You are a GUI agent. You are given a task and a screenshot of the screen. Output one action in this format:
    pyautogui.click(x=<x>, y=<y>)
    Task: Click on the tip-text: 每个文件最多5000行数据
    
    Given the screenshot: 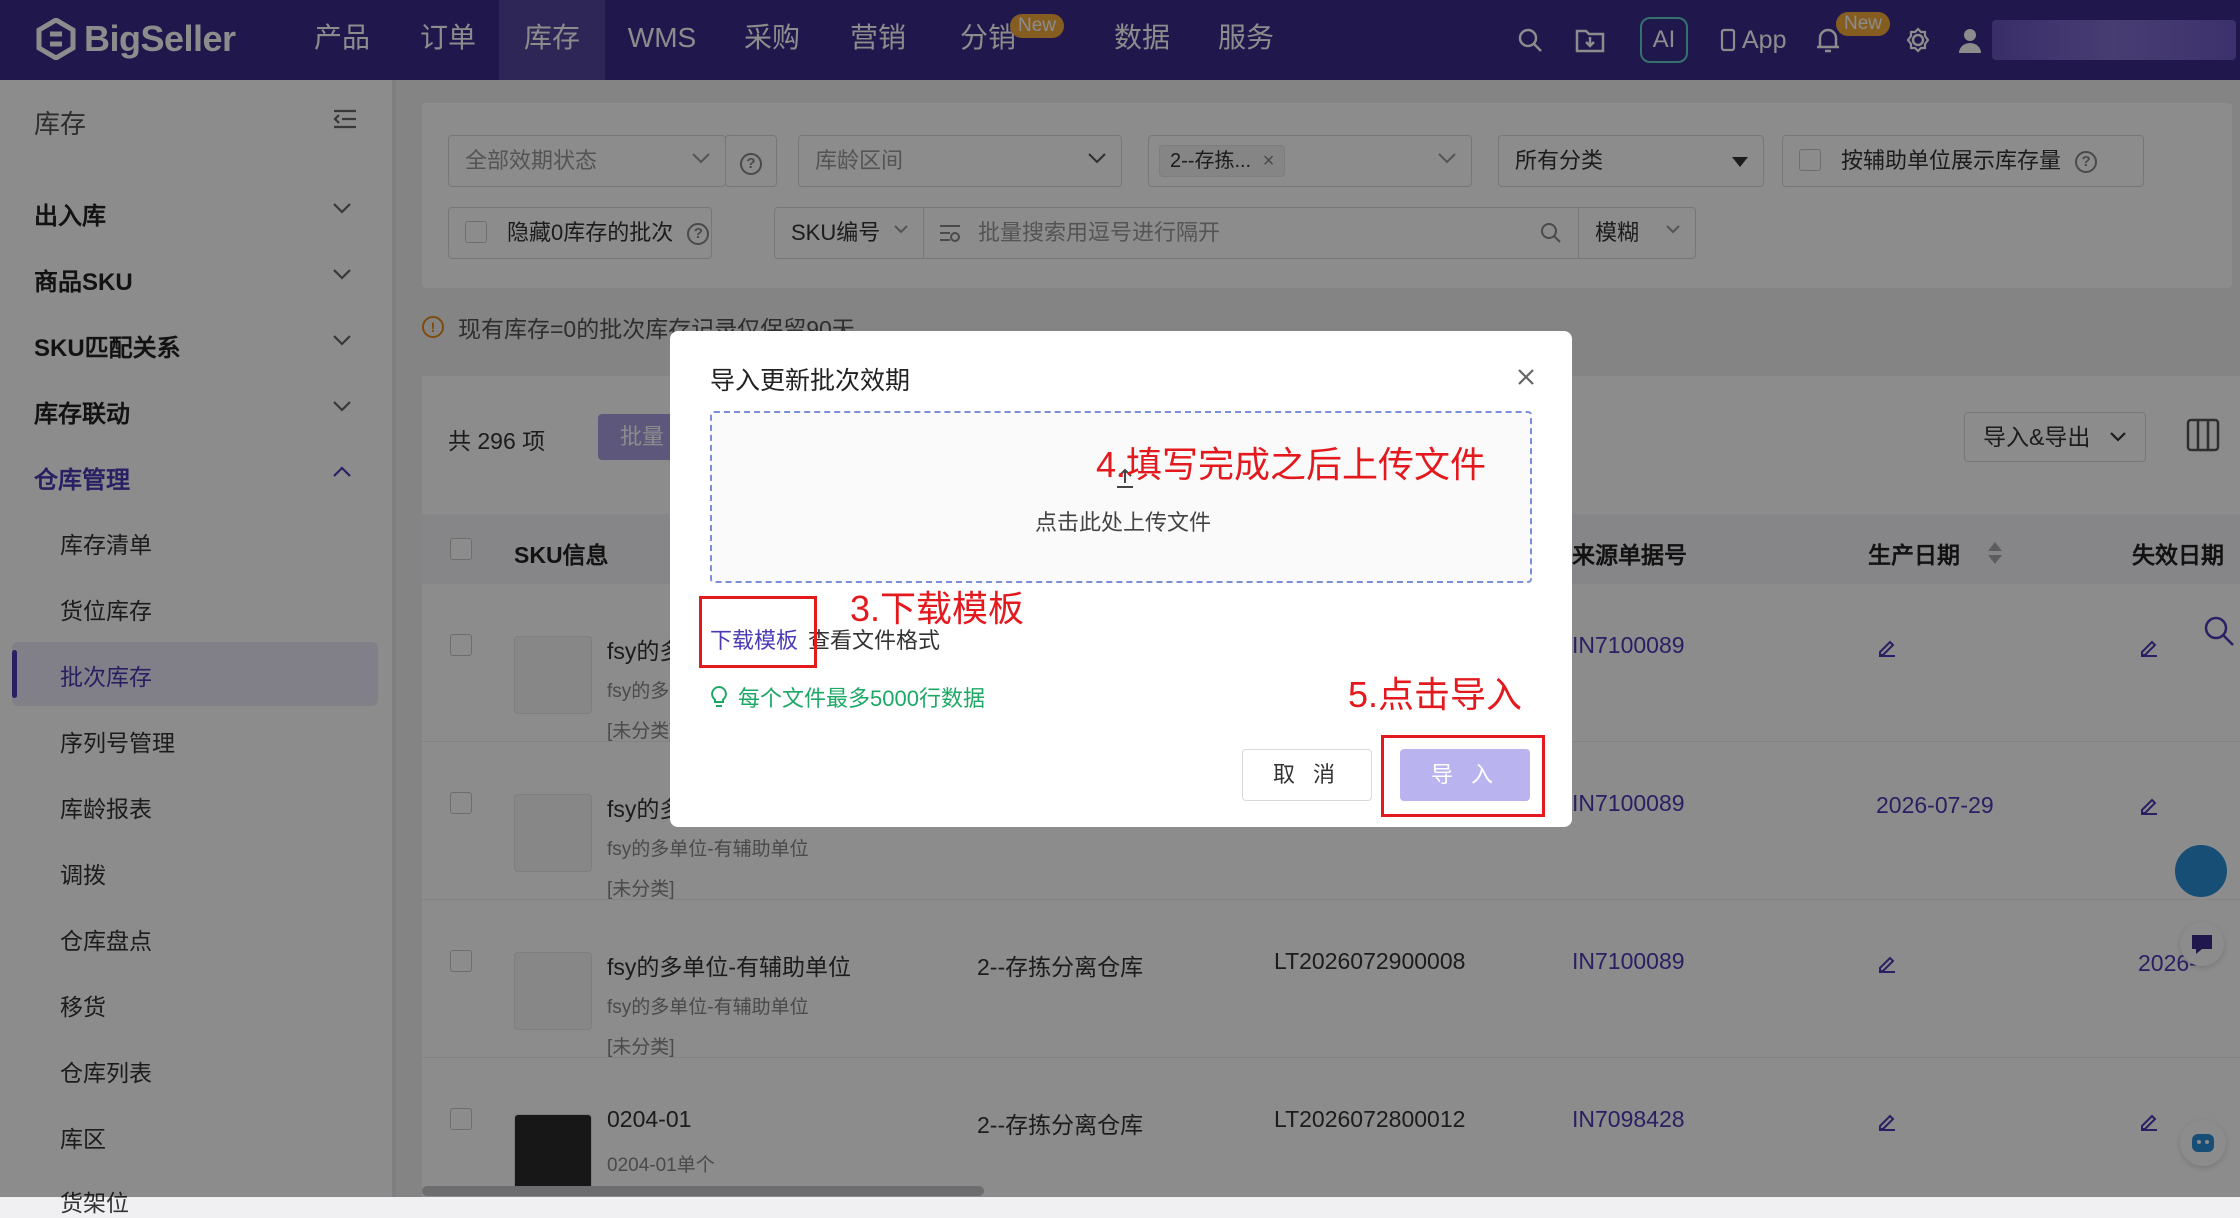 What is the action you would take?
    pyautogui.click(x=861, y=698)
    